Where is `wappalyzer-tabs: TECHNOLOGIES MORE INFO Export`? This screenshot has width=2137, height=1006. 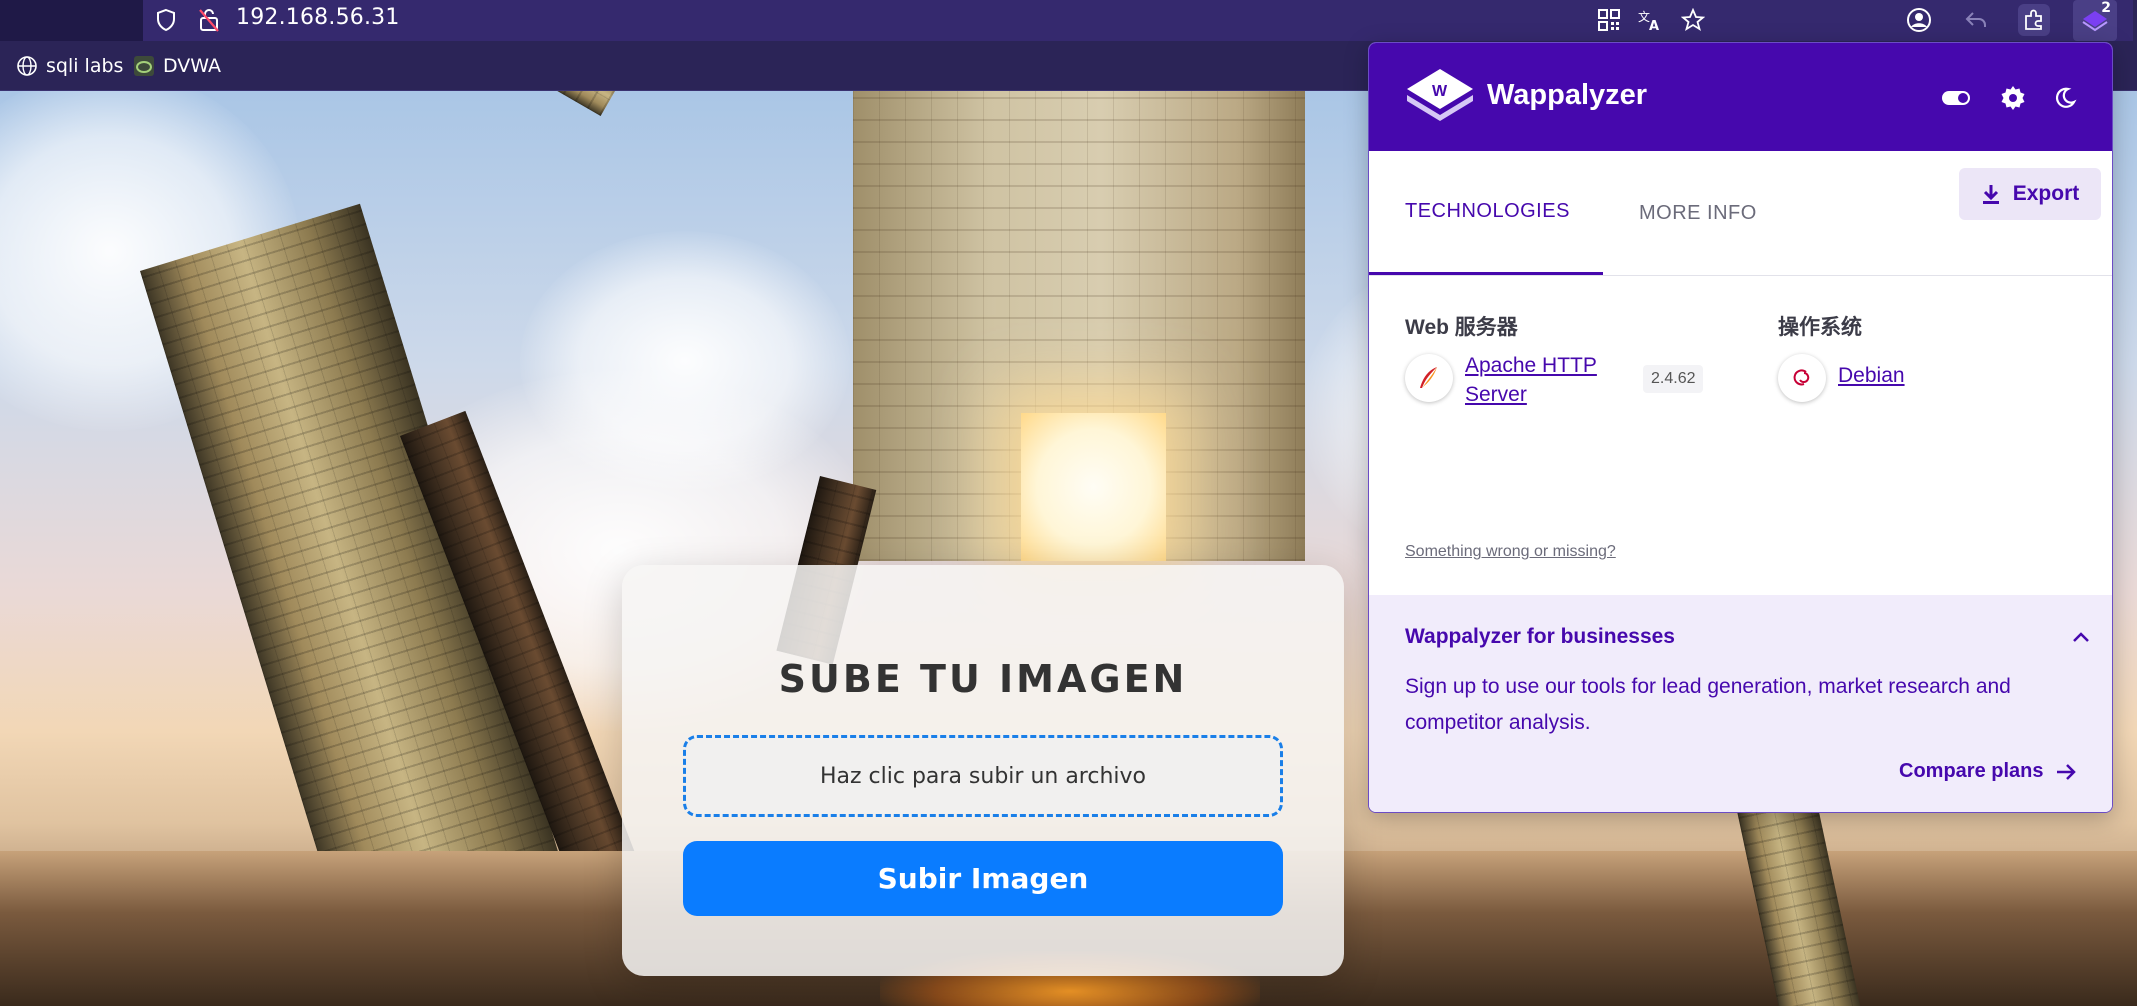
wappalyzer-tabs: TECHNOLOGIES MORE INFO Export is located at coordinates (1740, 213).